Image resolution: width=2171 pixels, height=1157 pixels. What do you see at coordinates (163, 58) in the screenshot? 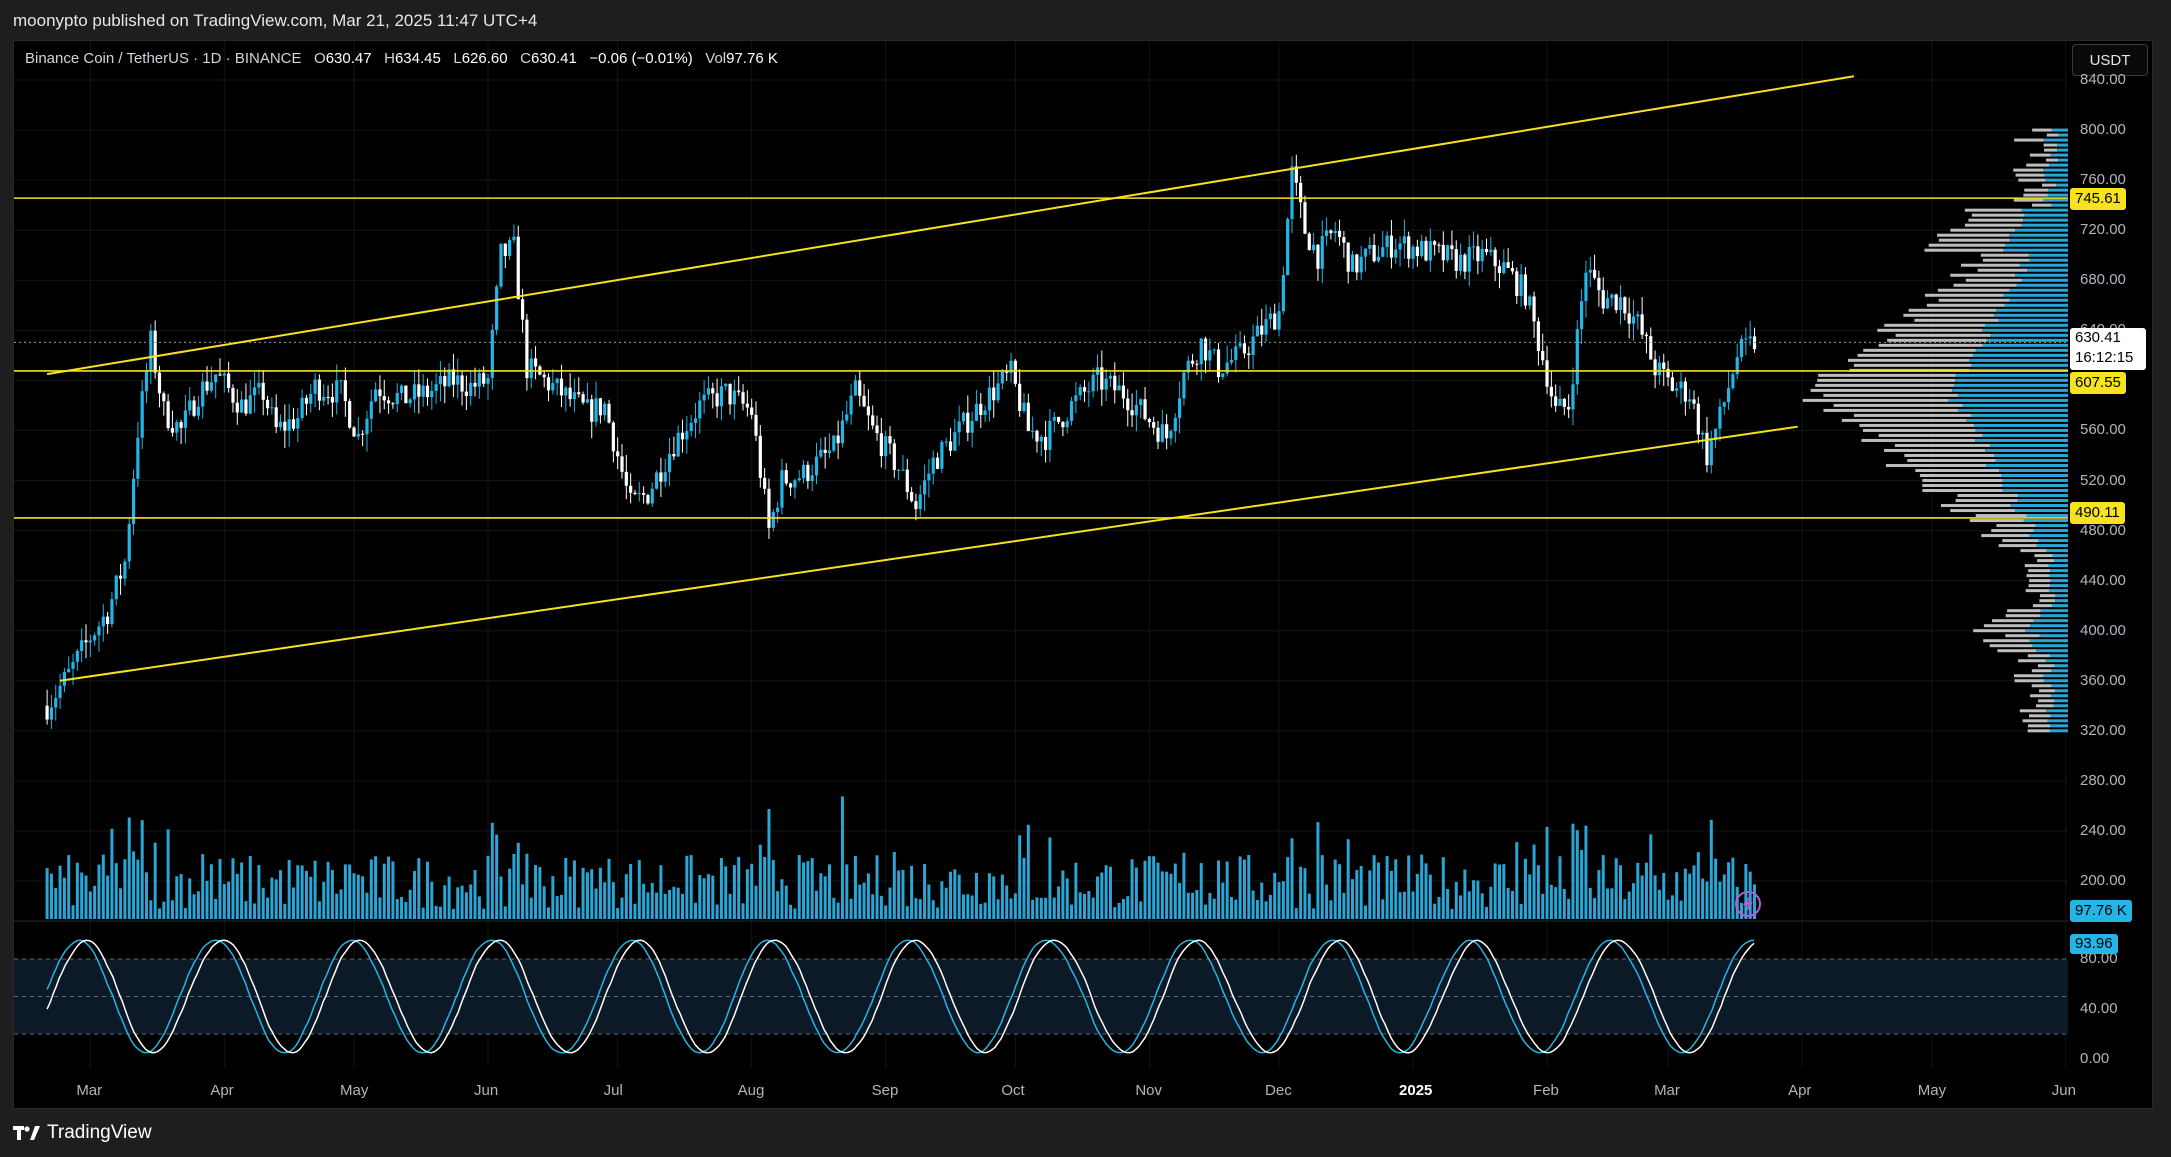
I see `symbol-name: Binance Coin / TetherUS · 1D · BINANCE` at bounding box center [163, 58].